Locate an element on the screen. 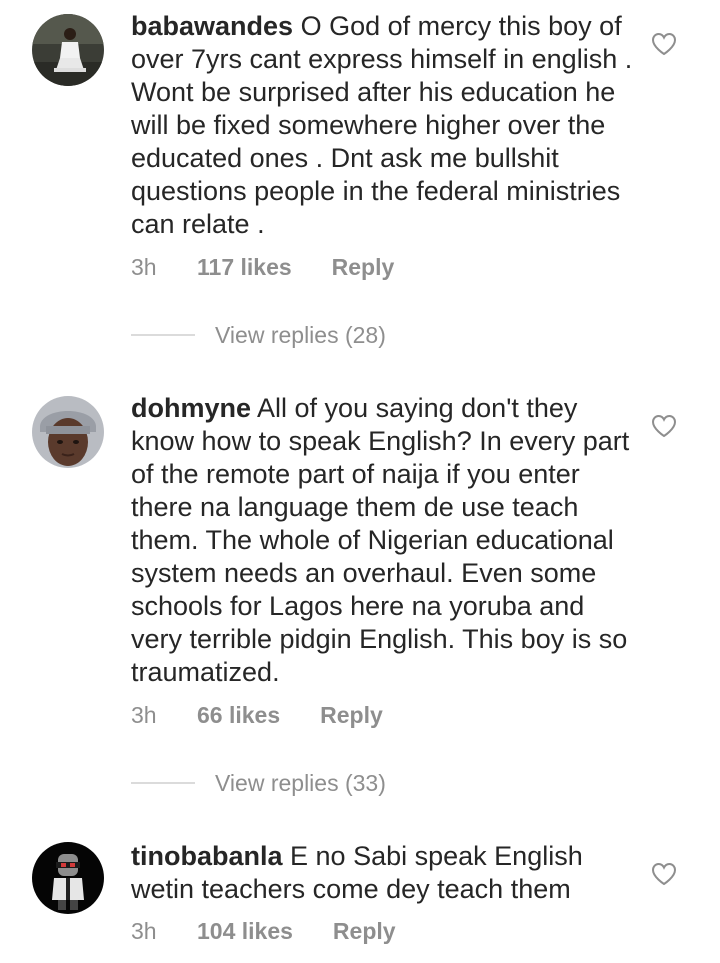 This screenshot has width=720, height=963. comment-meta: 3h 117 likes Reply is located at coordinates (262, 267).